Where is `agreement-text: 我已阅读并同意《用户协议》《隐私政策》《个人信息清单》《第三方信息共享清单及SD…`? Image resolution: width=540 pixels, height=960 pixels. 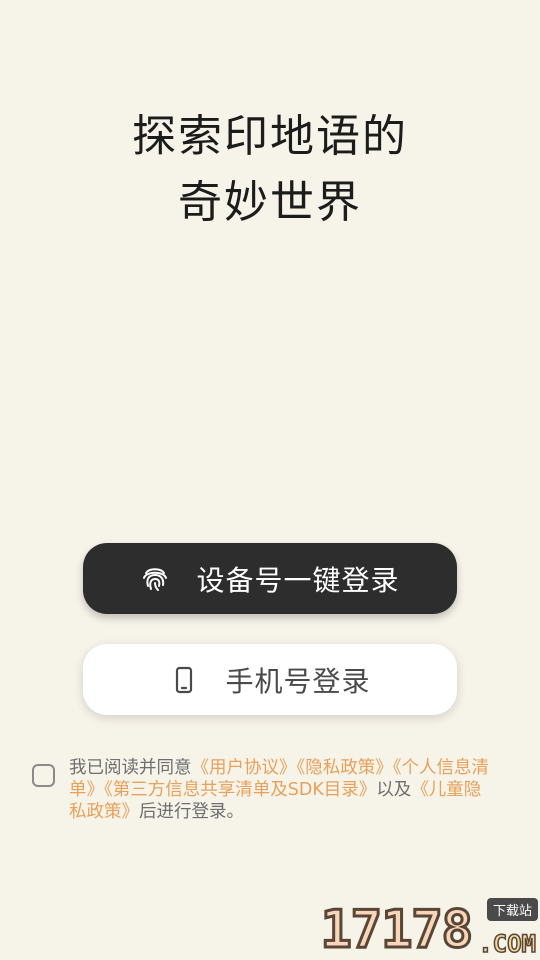 agreement-text: 我已阅读并同意《用户协议》《隐私政策》《个人信息清单》《第三方信息共享清单及SD… is located at coordinates (283, 790).